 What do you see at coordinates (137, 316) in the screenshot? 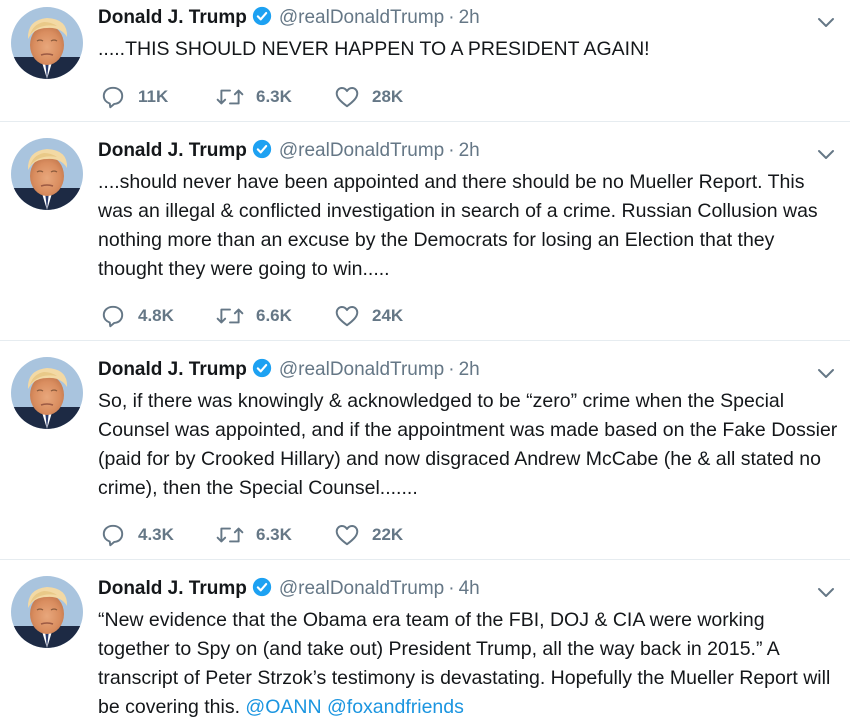
I see `reply-button: 4.8K` at bounding box center [137, 316].